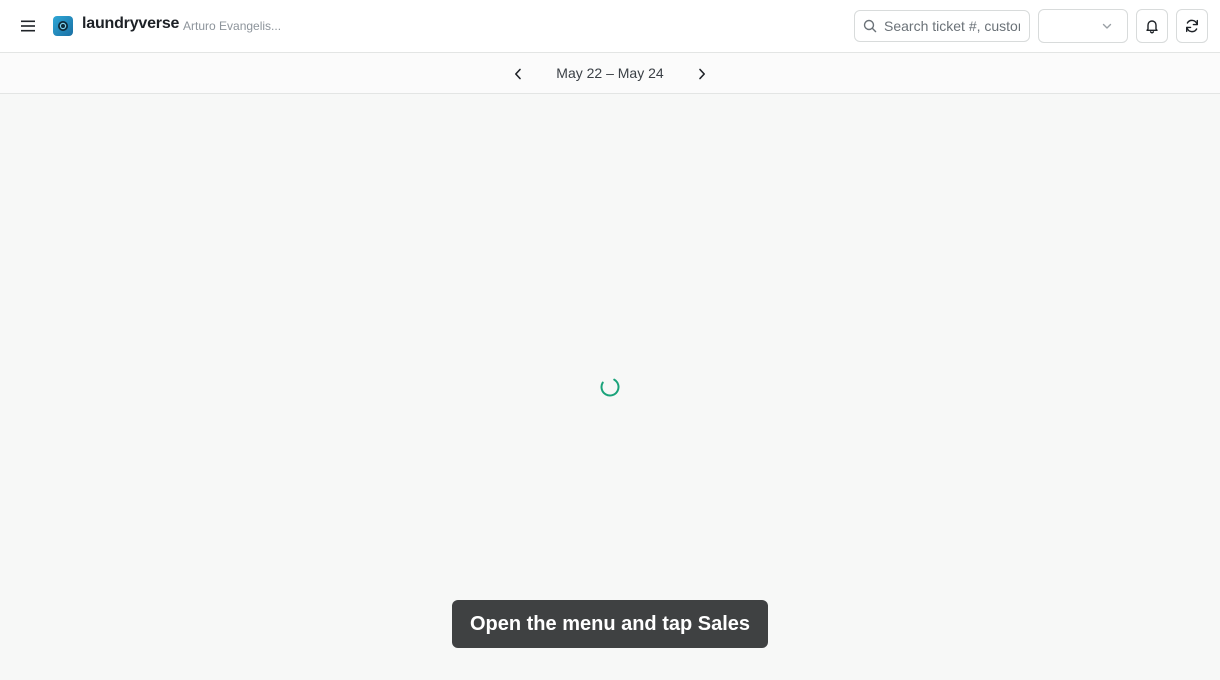 This screenshot has width=1220, height=680. Describe the element at coordinates (870, 26) in the screenshot. I see `search-icon` at that location.